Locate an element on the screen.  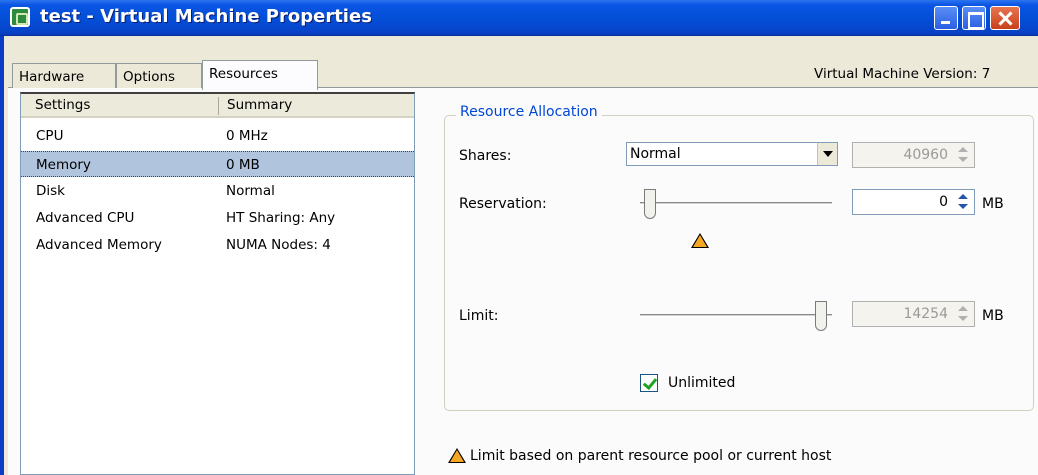
vm-version-label: Virtual Machine Version: 7 is located at coordinates (902, 74).